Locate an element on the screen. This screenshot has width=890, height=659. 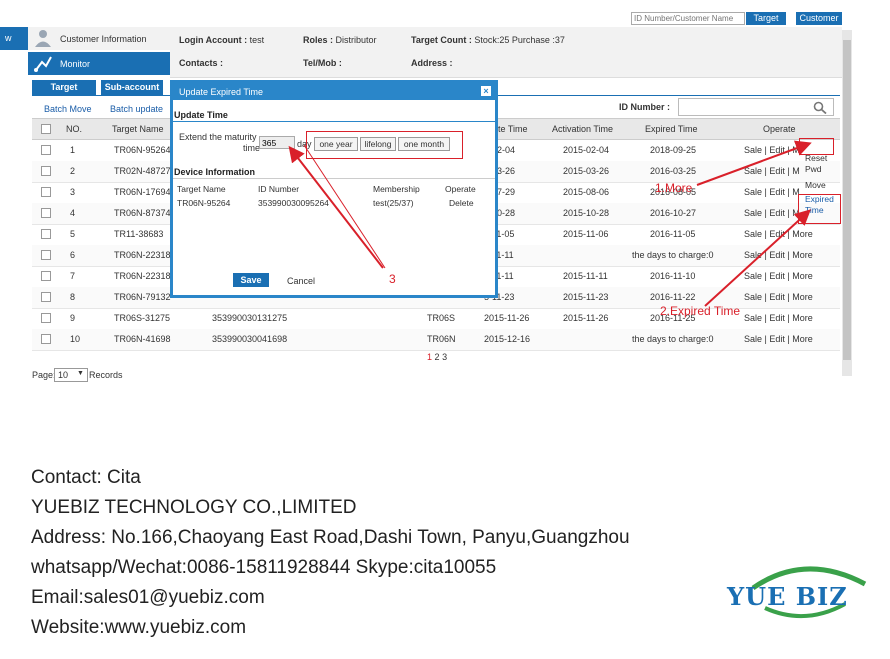
footer-company: YUEBIZ TECHNOLOGY CO.,LIMITED is located at coordinates (194, 507).